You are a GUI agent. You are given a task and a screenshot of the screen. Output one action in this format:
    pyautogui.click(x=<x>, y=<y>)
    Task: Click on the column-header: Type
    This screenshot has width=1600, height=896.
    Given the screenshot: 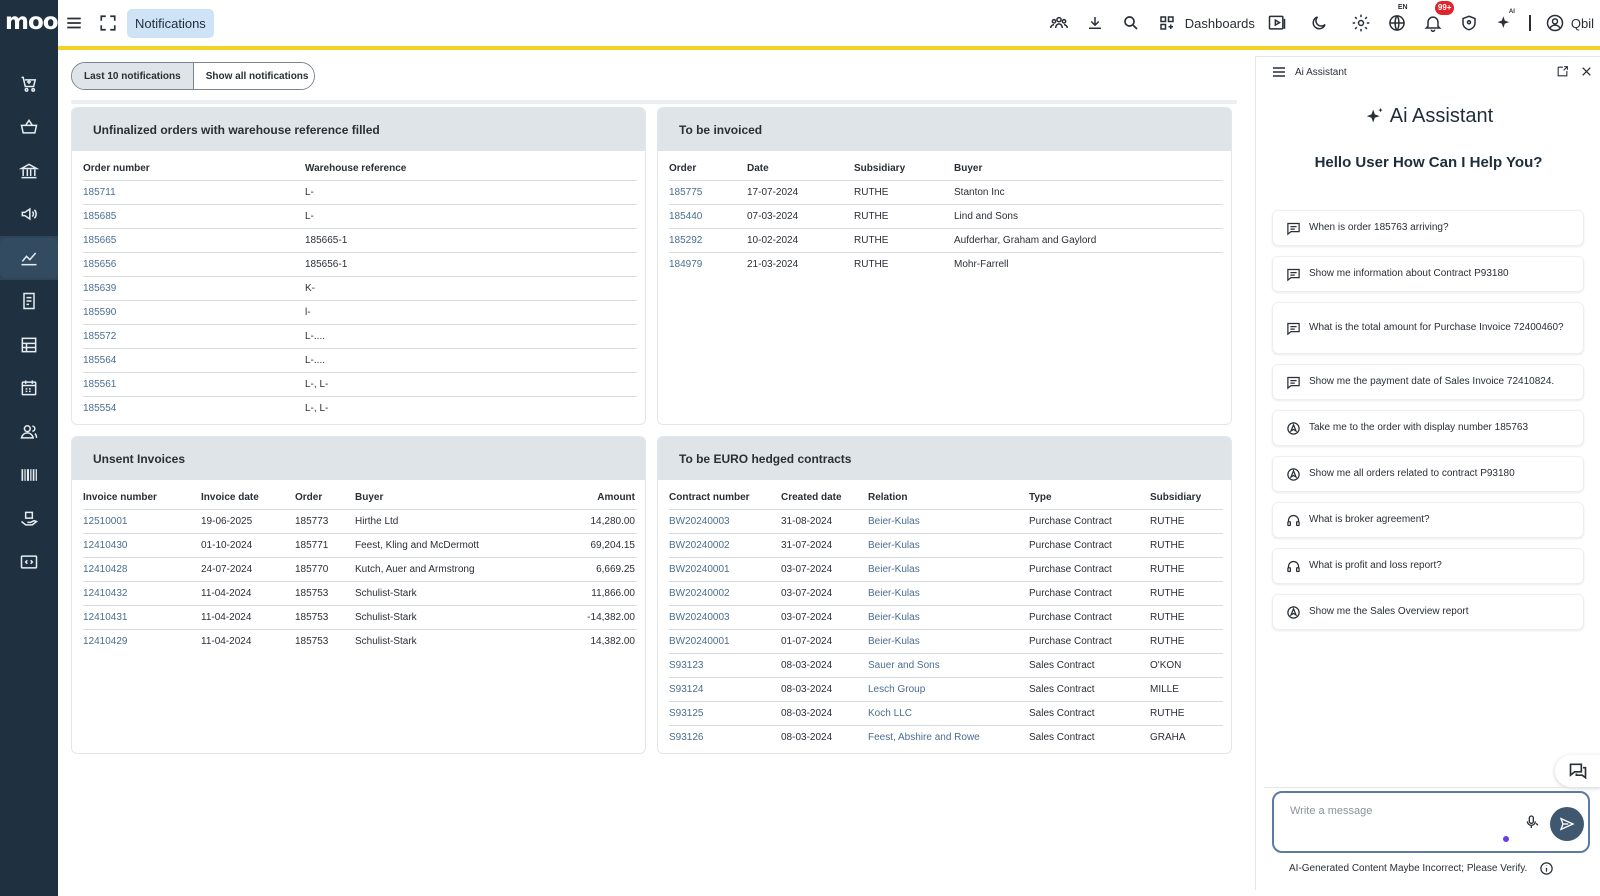 What is the action you would take?
    pyautogui.click(x=1089, y=494)
    